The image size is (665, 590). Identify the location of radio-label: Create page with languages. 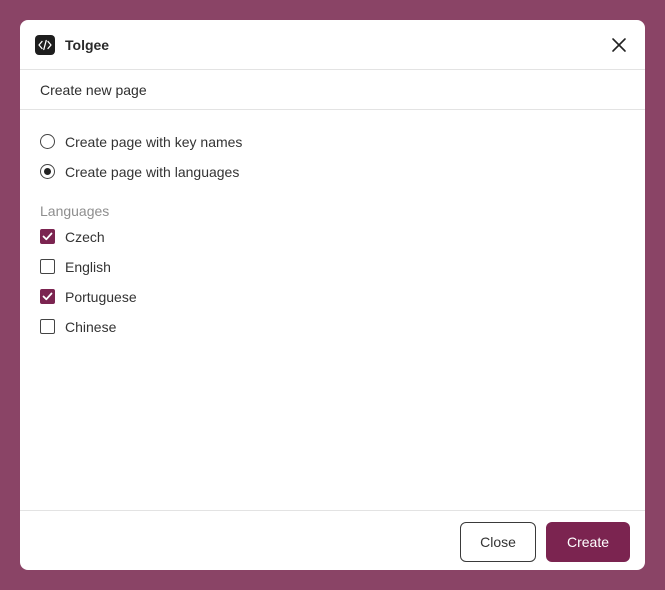
(152, 172).